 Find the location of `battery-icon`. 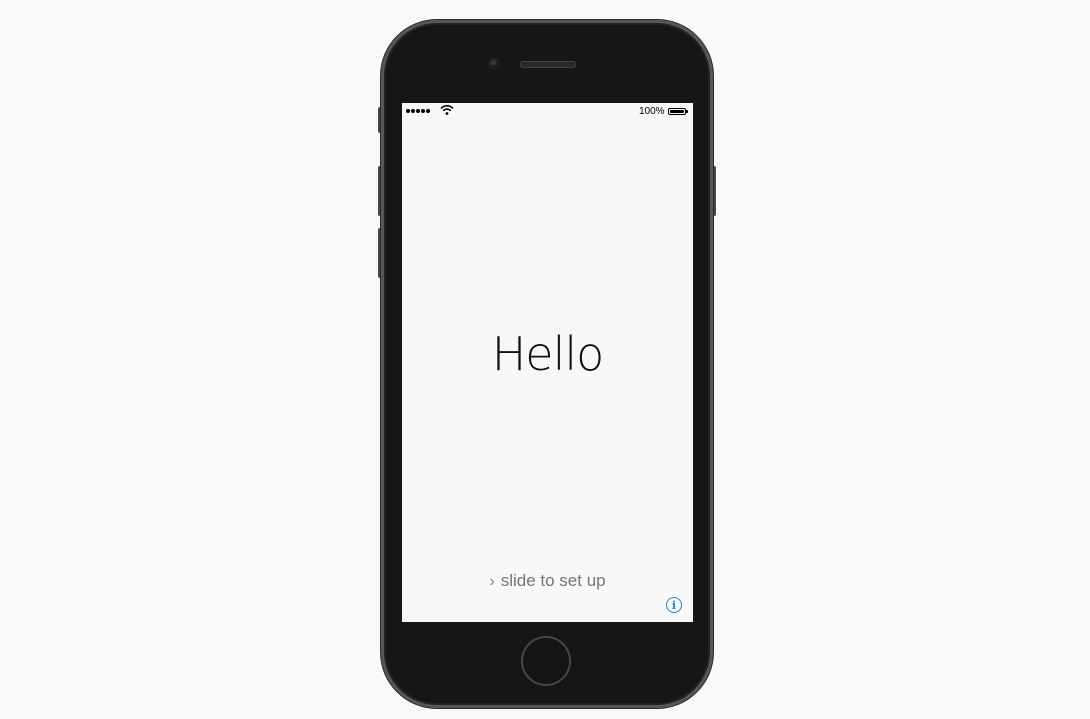

battery-icon is located at coordinates (678, 112).